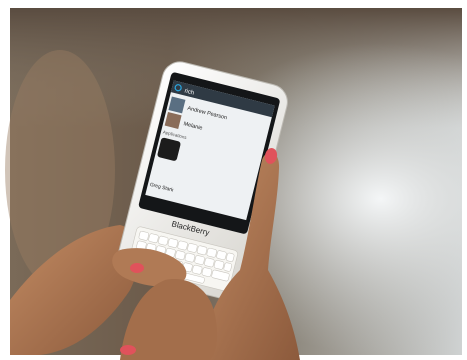  I want to click on fingernail-bottom, so click(128, 350).